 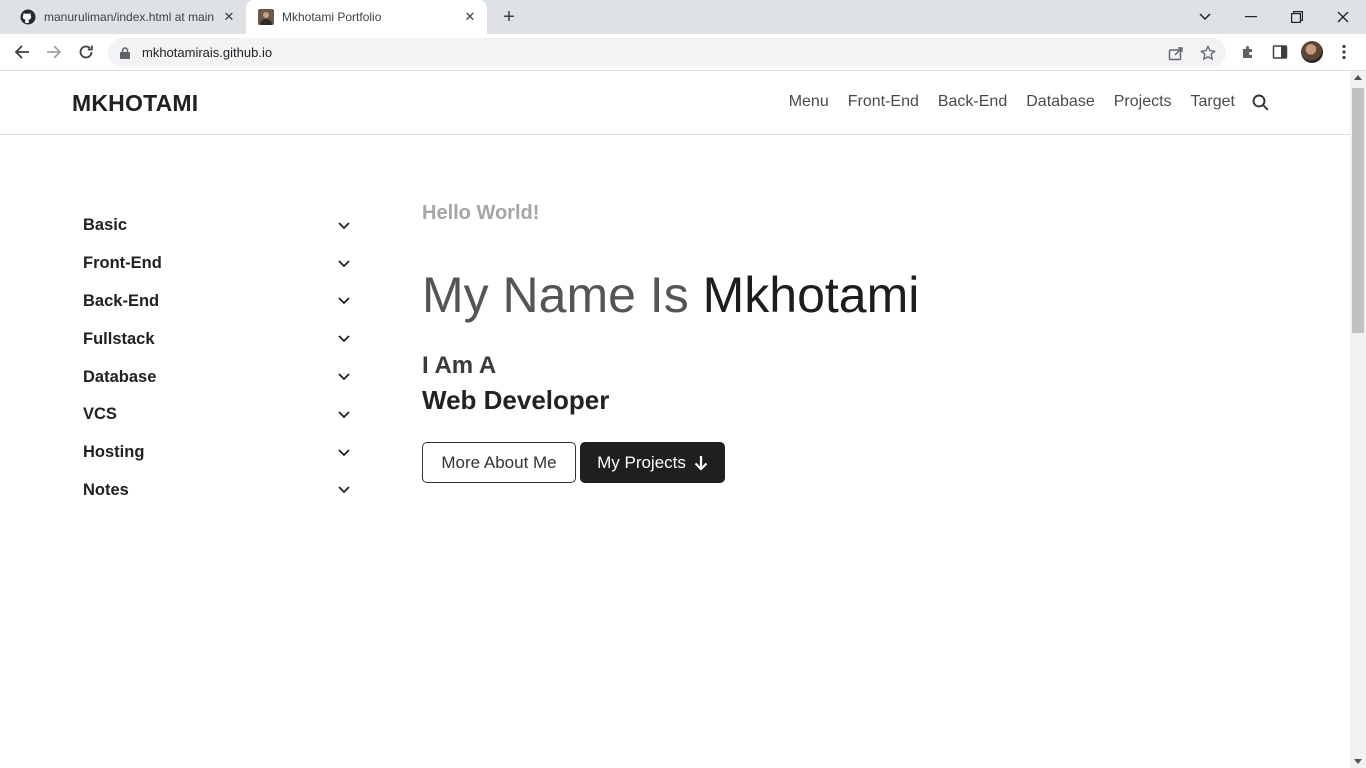 I want to click on sidebar-item-hosting: Hosting, so click(x=218, y=453).